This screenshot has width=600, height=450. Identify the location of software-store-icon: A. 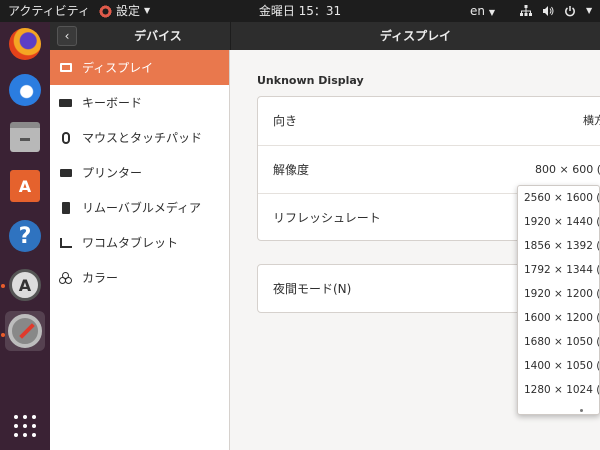
(25, 186).